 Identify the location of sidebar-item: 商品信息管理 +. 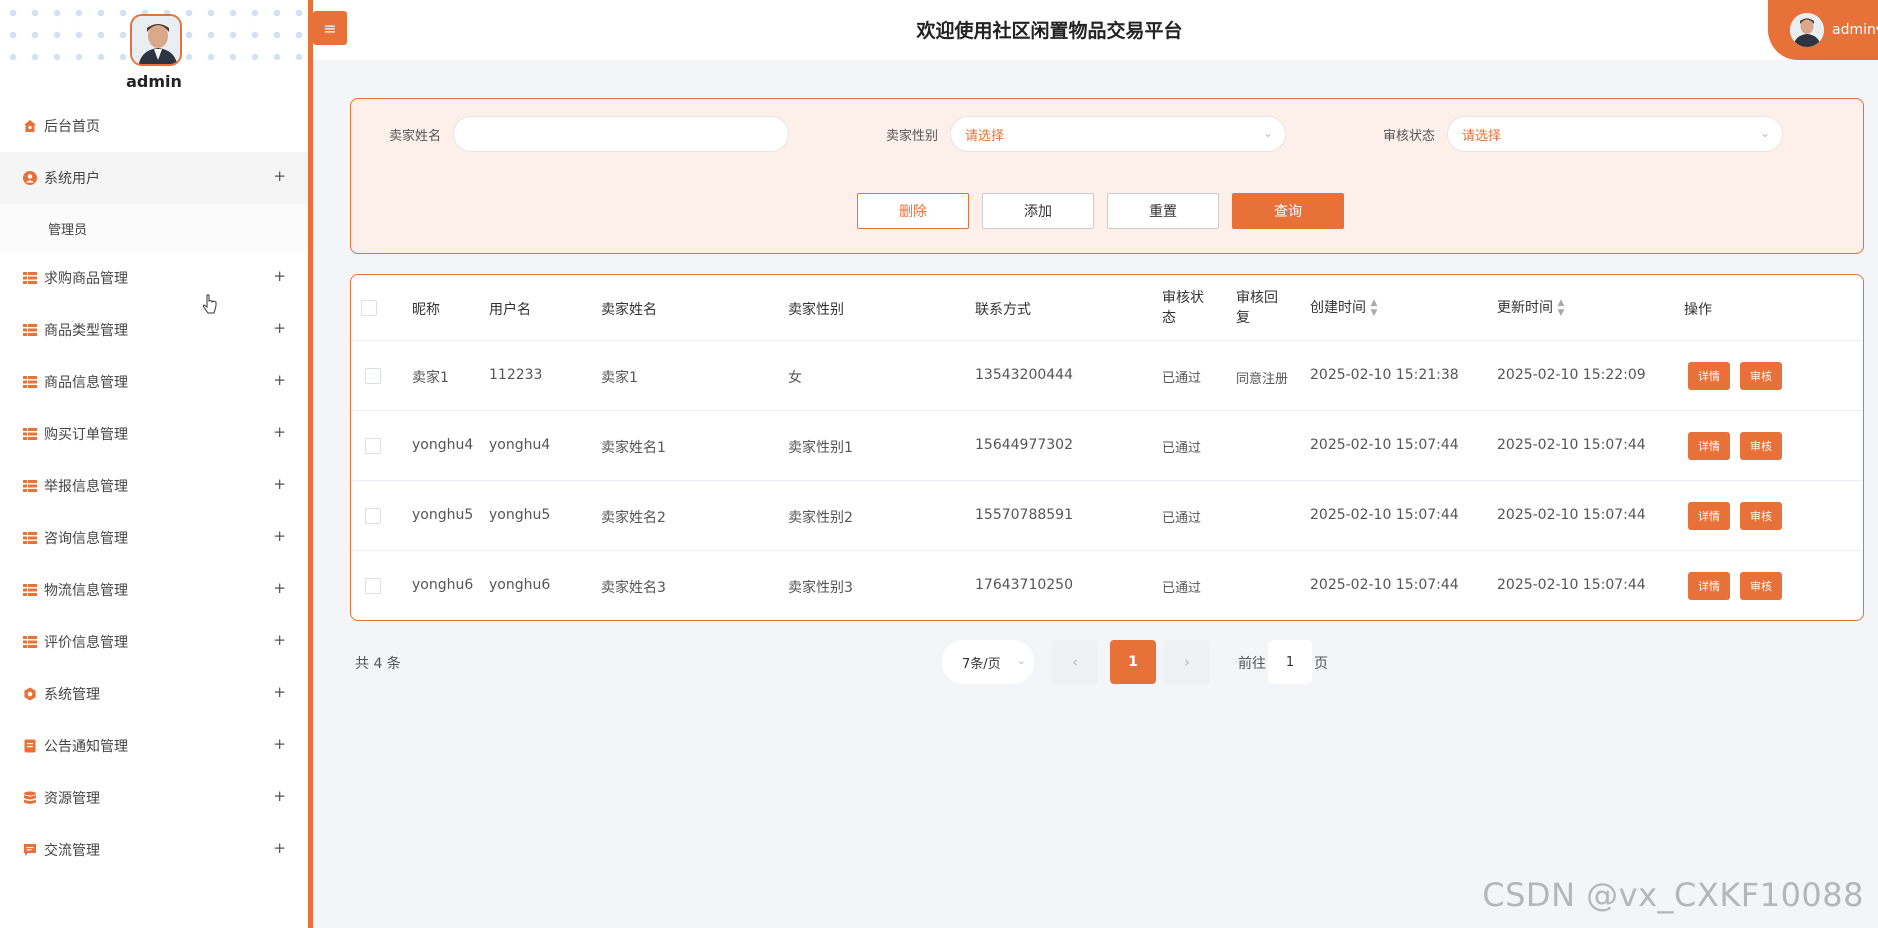
(154, 382).